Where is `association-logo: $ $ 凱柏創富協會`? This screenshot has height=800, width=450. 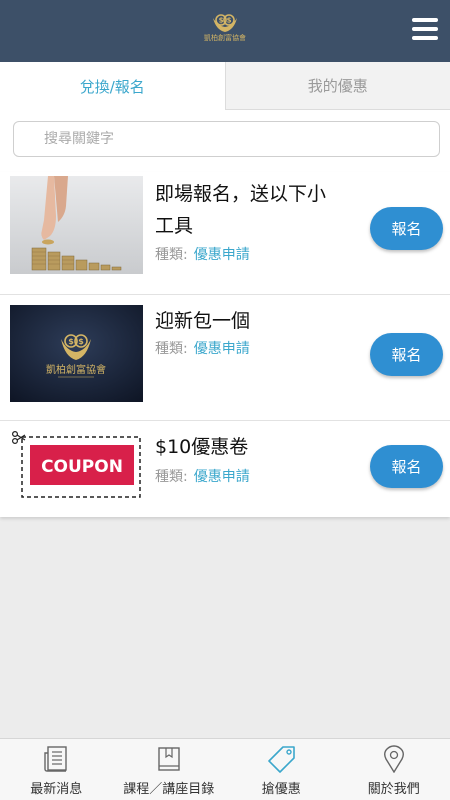 association-logo: $ $ 凱柏創富協會 is located at coordinates (225, 30).